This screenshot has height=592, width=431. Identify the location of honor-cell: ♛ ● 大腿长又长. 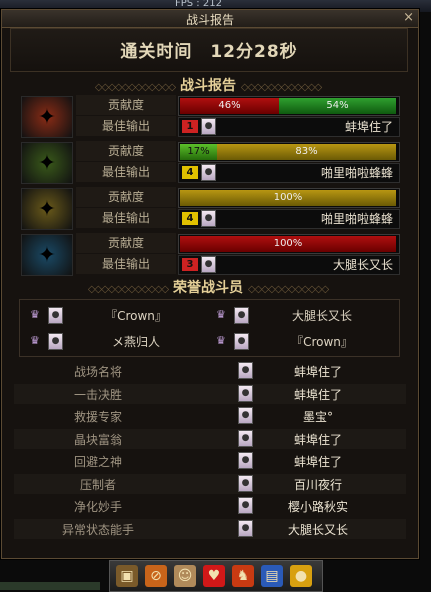
(305, 316).